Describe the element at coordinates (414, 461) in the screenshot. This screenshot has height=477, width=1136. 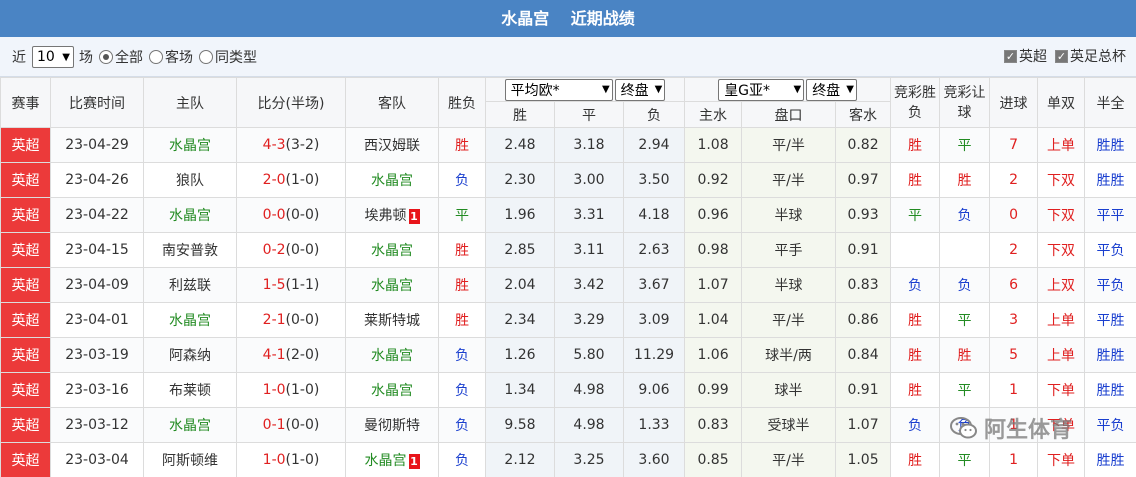
I see `red-card-badge: 1` at that location.